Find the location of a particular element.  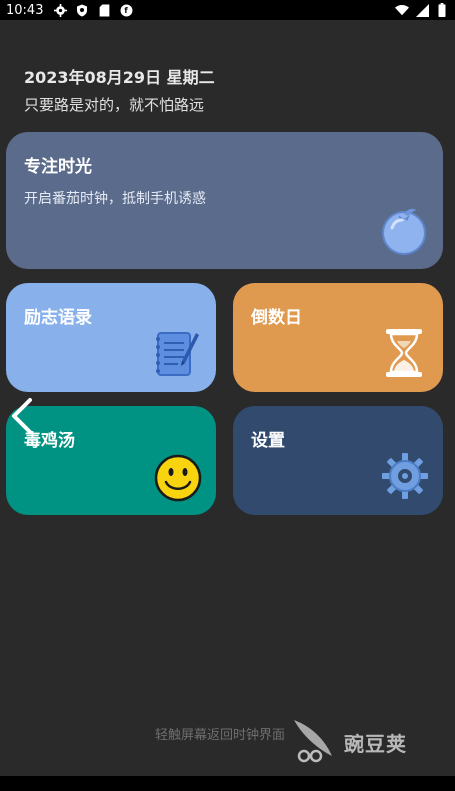

navigation-bar is located at coordinates (227, 783).